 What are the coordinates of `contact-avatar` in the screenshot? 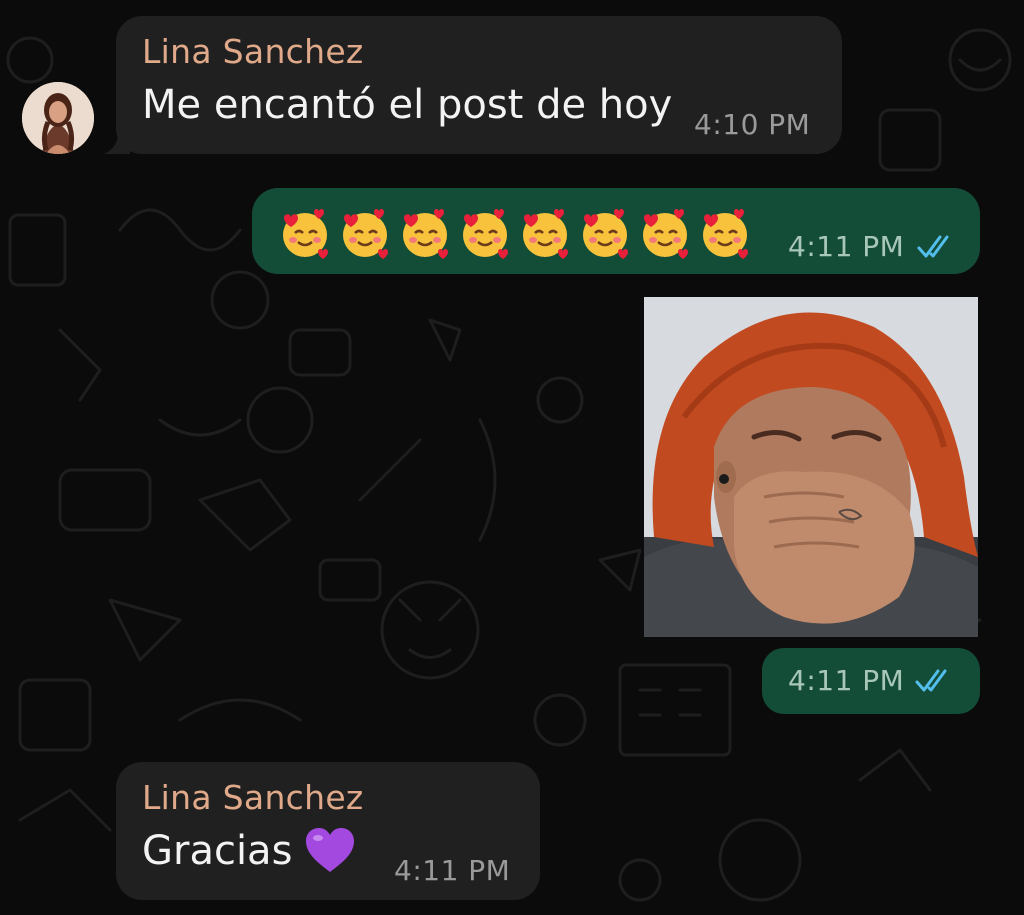 It's located at (58, 118).